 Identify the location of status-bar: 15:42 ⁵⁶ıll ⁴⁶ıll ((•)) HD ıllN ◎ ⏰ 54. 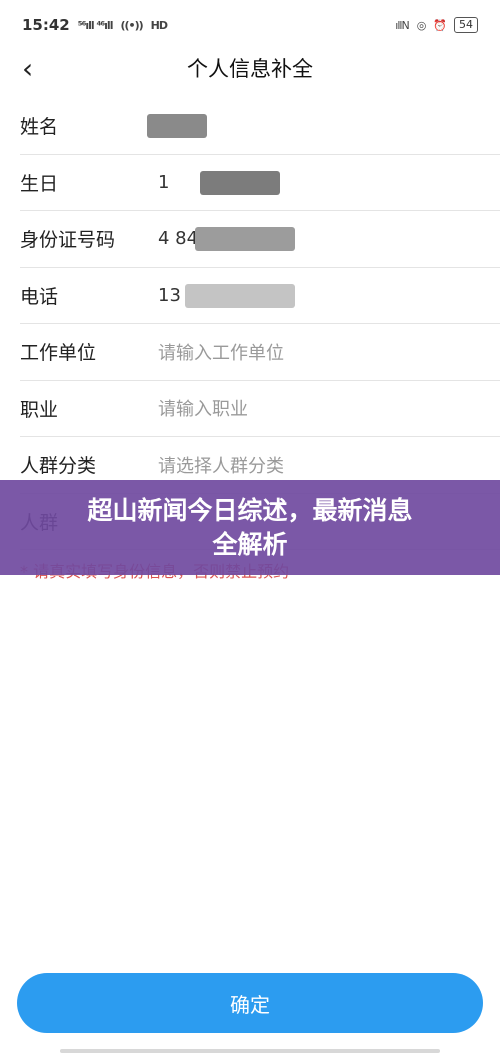
(250, 25).